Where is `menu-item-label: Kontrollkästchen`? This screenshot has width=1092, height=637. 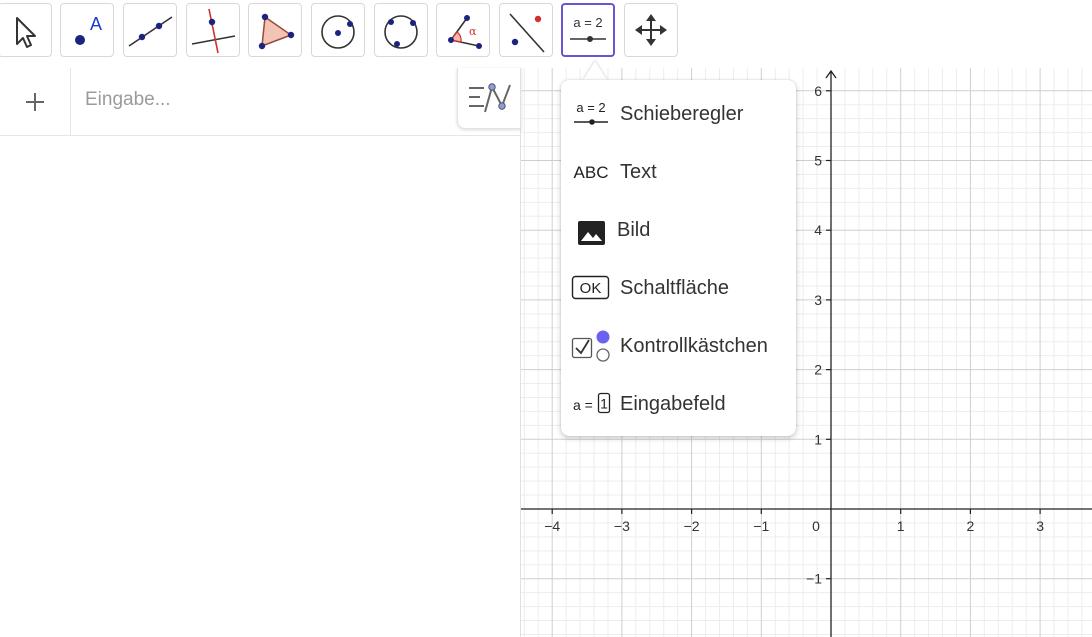
menu-item-label: Kontrollkästchen is located at coordinates (694, 346).